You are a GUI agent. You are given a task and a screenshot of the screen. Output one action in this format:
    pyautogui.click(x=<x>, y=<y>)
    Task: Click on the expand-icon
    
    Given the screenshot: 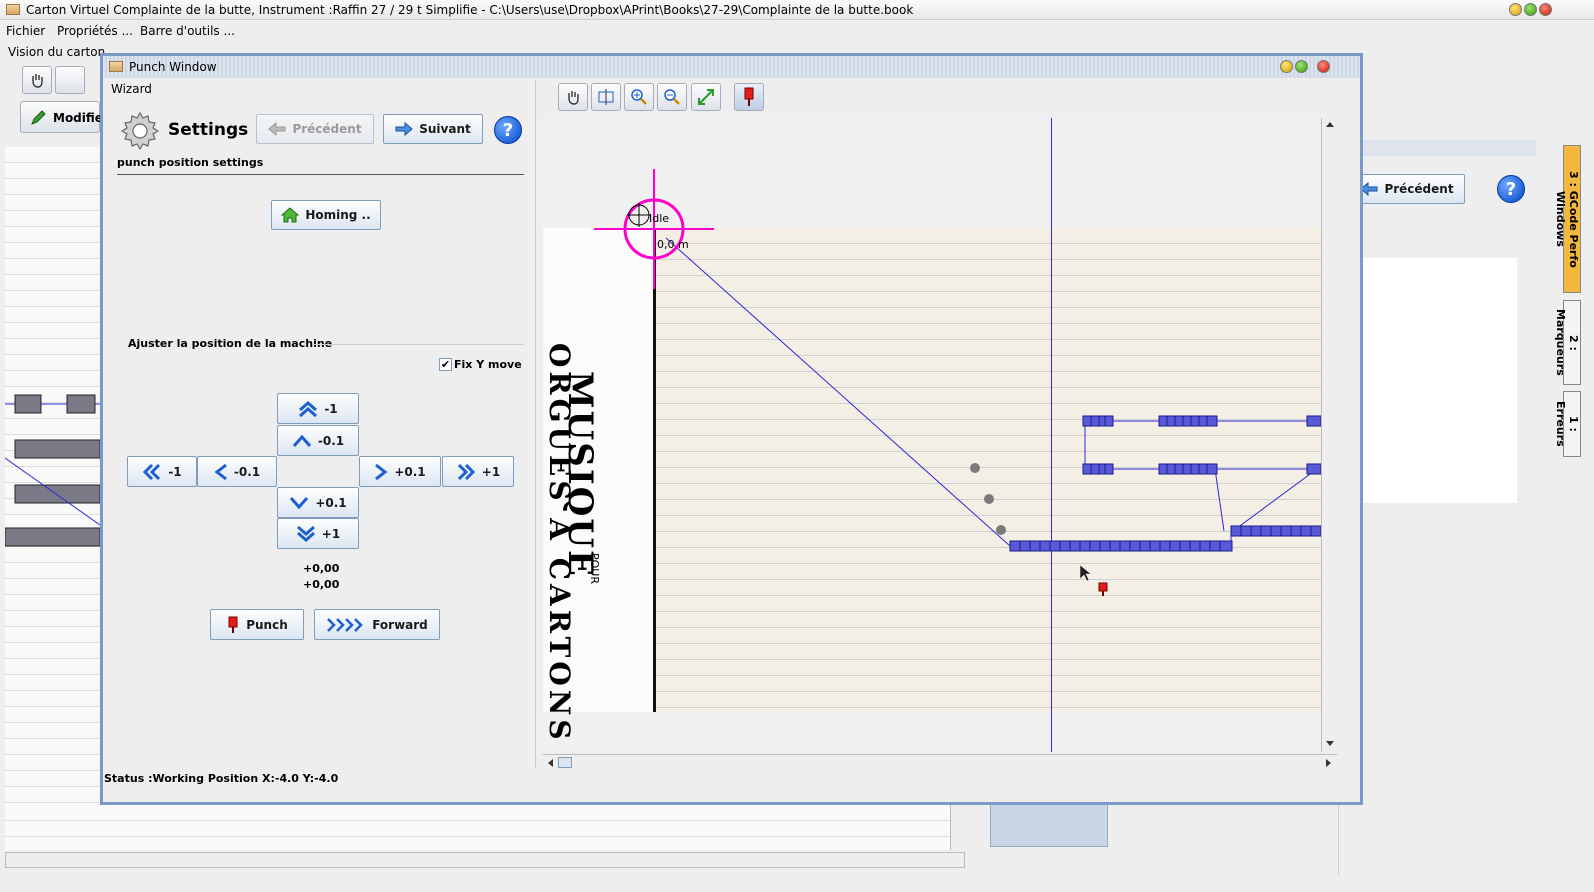 What is the action you would take?
    pyautogui.click(x=706, y=97)
    